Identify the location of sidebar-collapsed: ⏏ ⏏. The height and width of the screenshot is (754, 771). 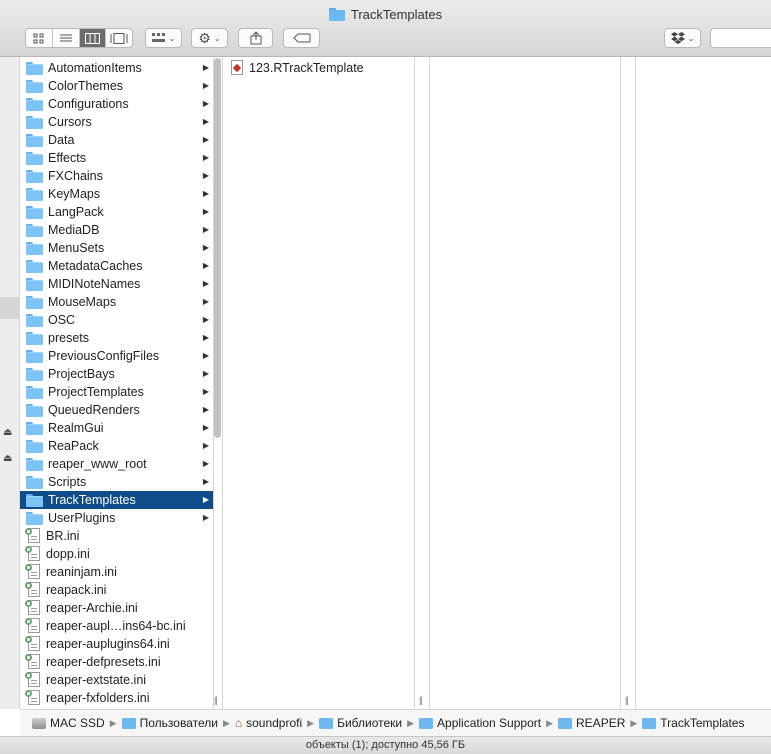
(10, 383).